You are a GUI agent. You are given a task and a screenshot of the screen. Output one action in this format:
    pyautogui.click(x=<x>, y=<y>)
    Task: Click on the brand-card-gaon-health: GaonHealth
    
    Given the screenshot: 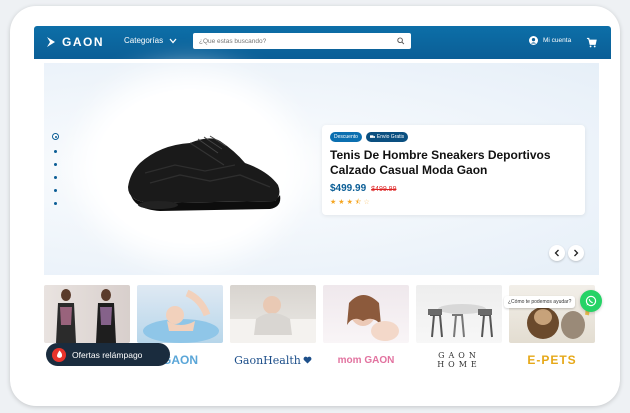 What is the action you would take?
    pyautogui.click(x=273, y=329)
    